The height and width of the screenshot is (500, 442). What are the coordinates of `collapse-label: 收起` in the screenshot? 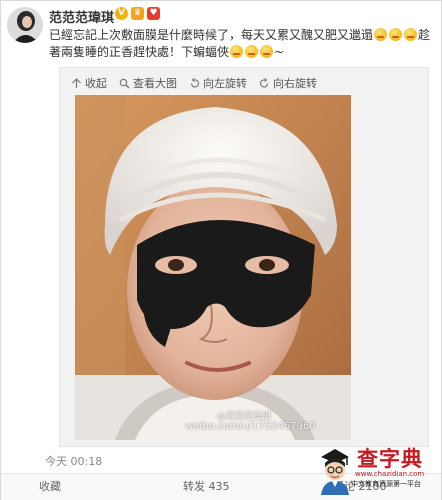 It's located at (96, 83).